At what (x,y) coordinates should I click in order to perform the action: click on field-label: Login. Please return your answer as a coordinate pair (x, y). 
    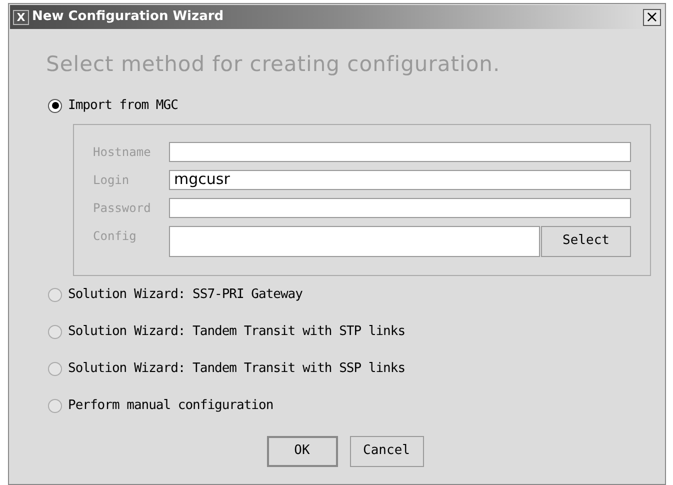
    Looking at the image, I should click on (111, 180).